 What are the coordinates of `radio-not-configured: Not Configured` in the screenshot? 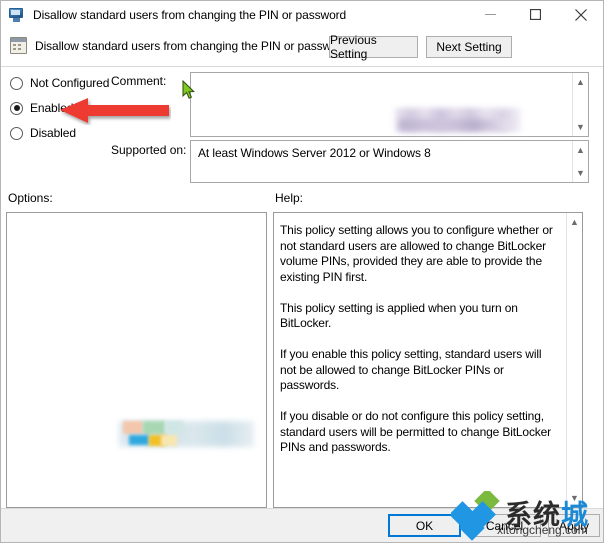 It's located at (59, 83).